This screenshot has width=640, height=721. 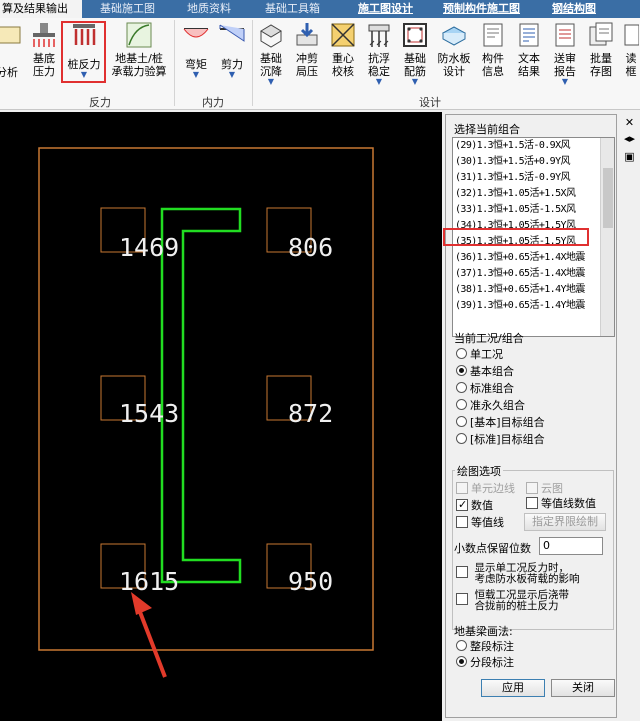 What do you see at coordinates (379, 57) in the screenshot?
I see `anti-float-button: 抗浮 稳定 ▼` at bounding box center [379, 57].